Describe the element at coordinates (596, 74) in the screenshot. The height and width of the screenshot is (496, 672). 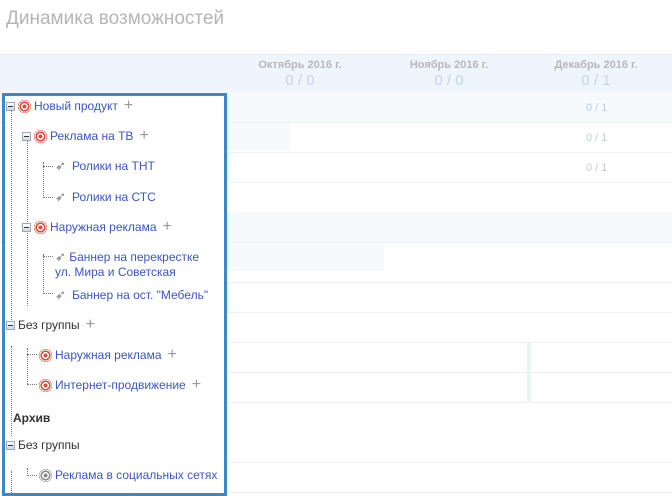
I see `month-december: Декабрь 2016 г. 0 / 1` at that location.